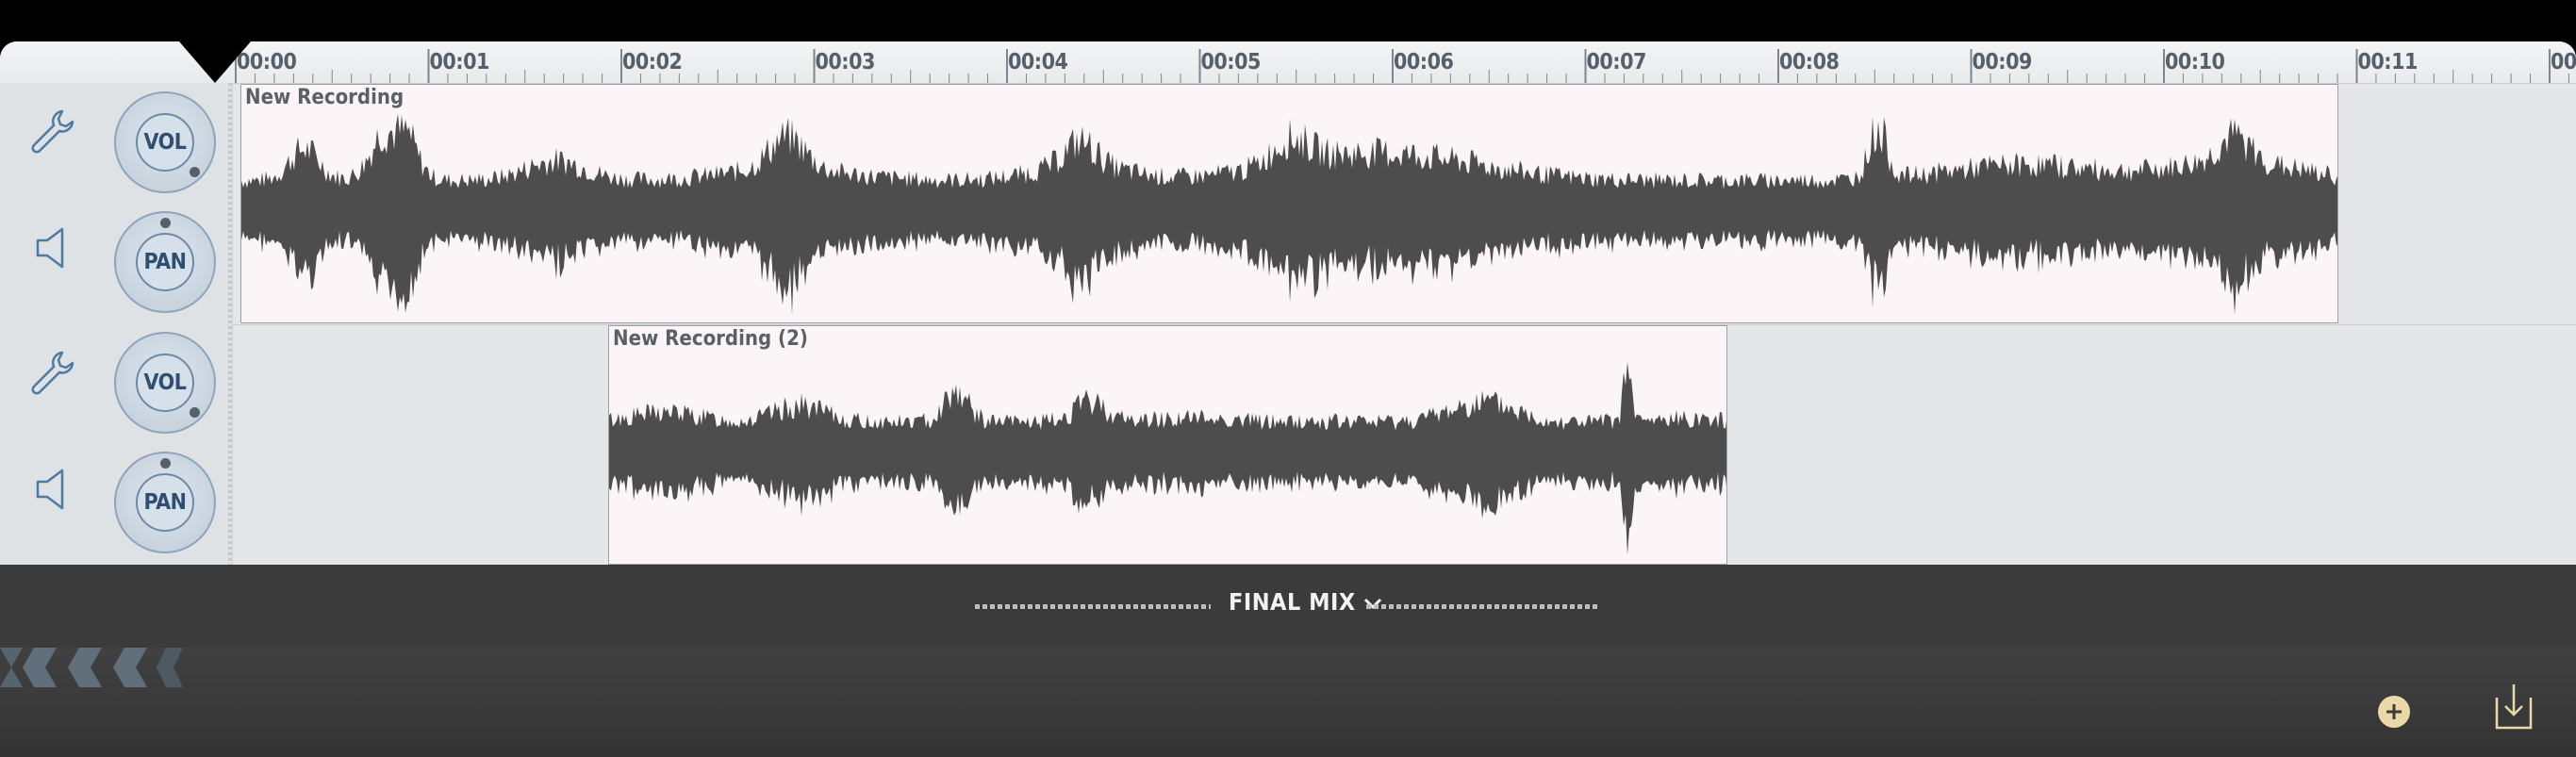 The height and width of the screenshot is (757, 2576). I want to click on mix-dash-right, so click(1483, 606).